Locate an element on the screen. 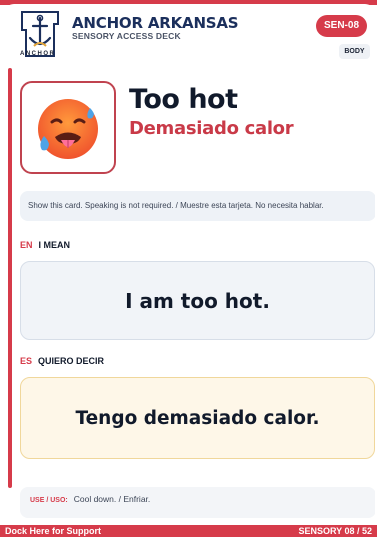  usage-note: USE / USO: Cool down. / Enfriar. is located at coordinates (197, 502).